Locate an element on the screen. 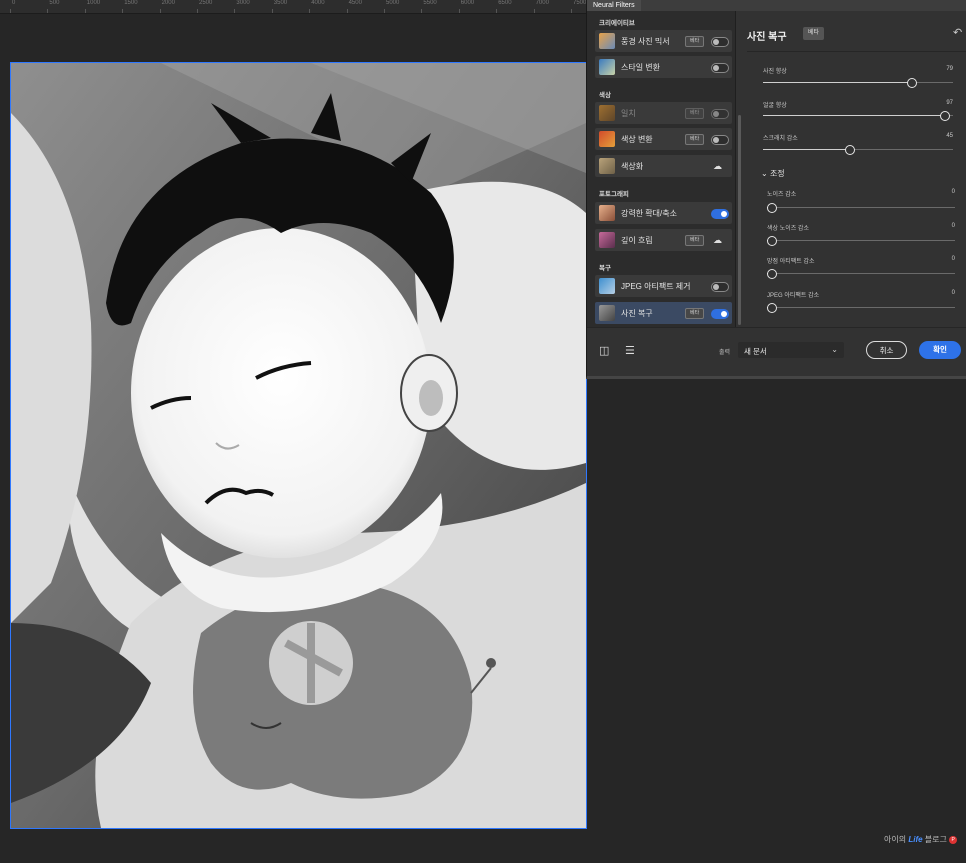 Image resolution: width=966 pixels, height=863 pixels. panel-title-tab: Neural Filters is located at coordinates (614, 5).